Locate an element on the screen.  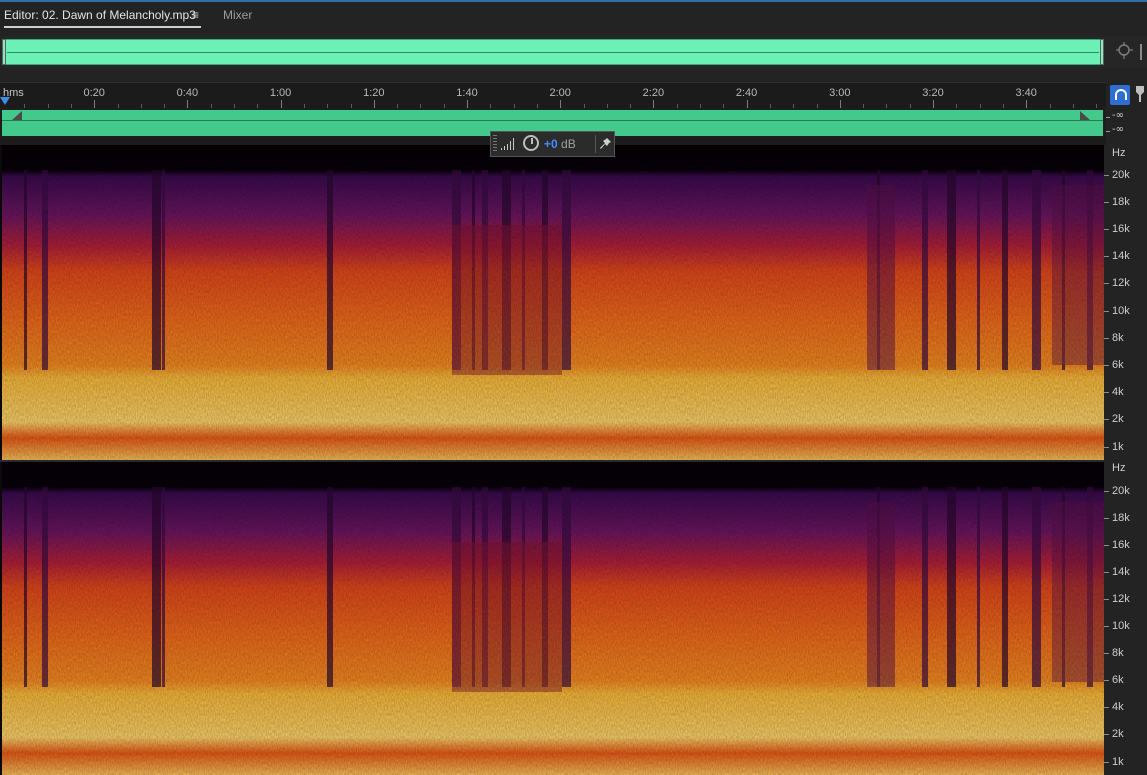
volume-envelope-line is located at coordinates (552, 120).